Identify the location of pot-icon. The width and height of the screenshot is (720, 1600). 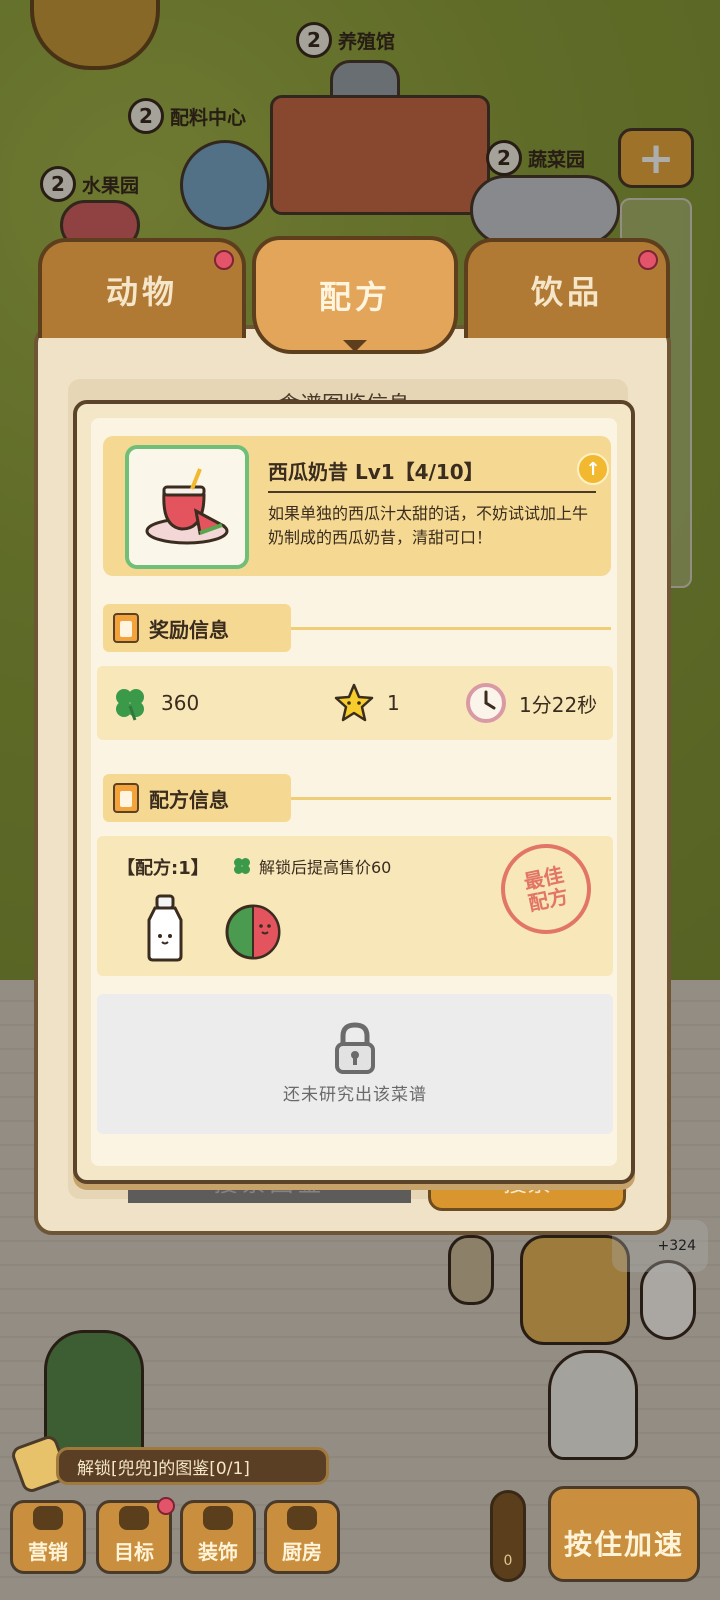
(302, 1518).